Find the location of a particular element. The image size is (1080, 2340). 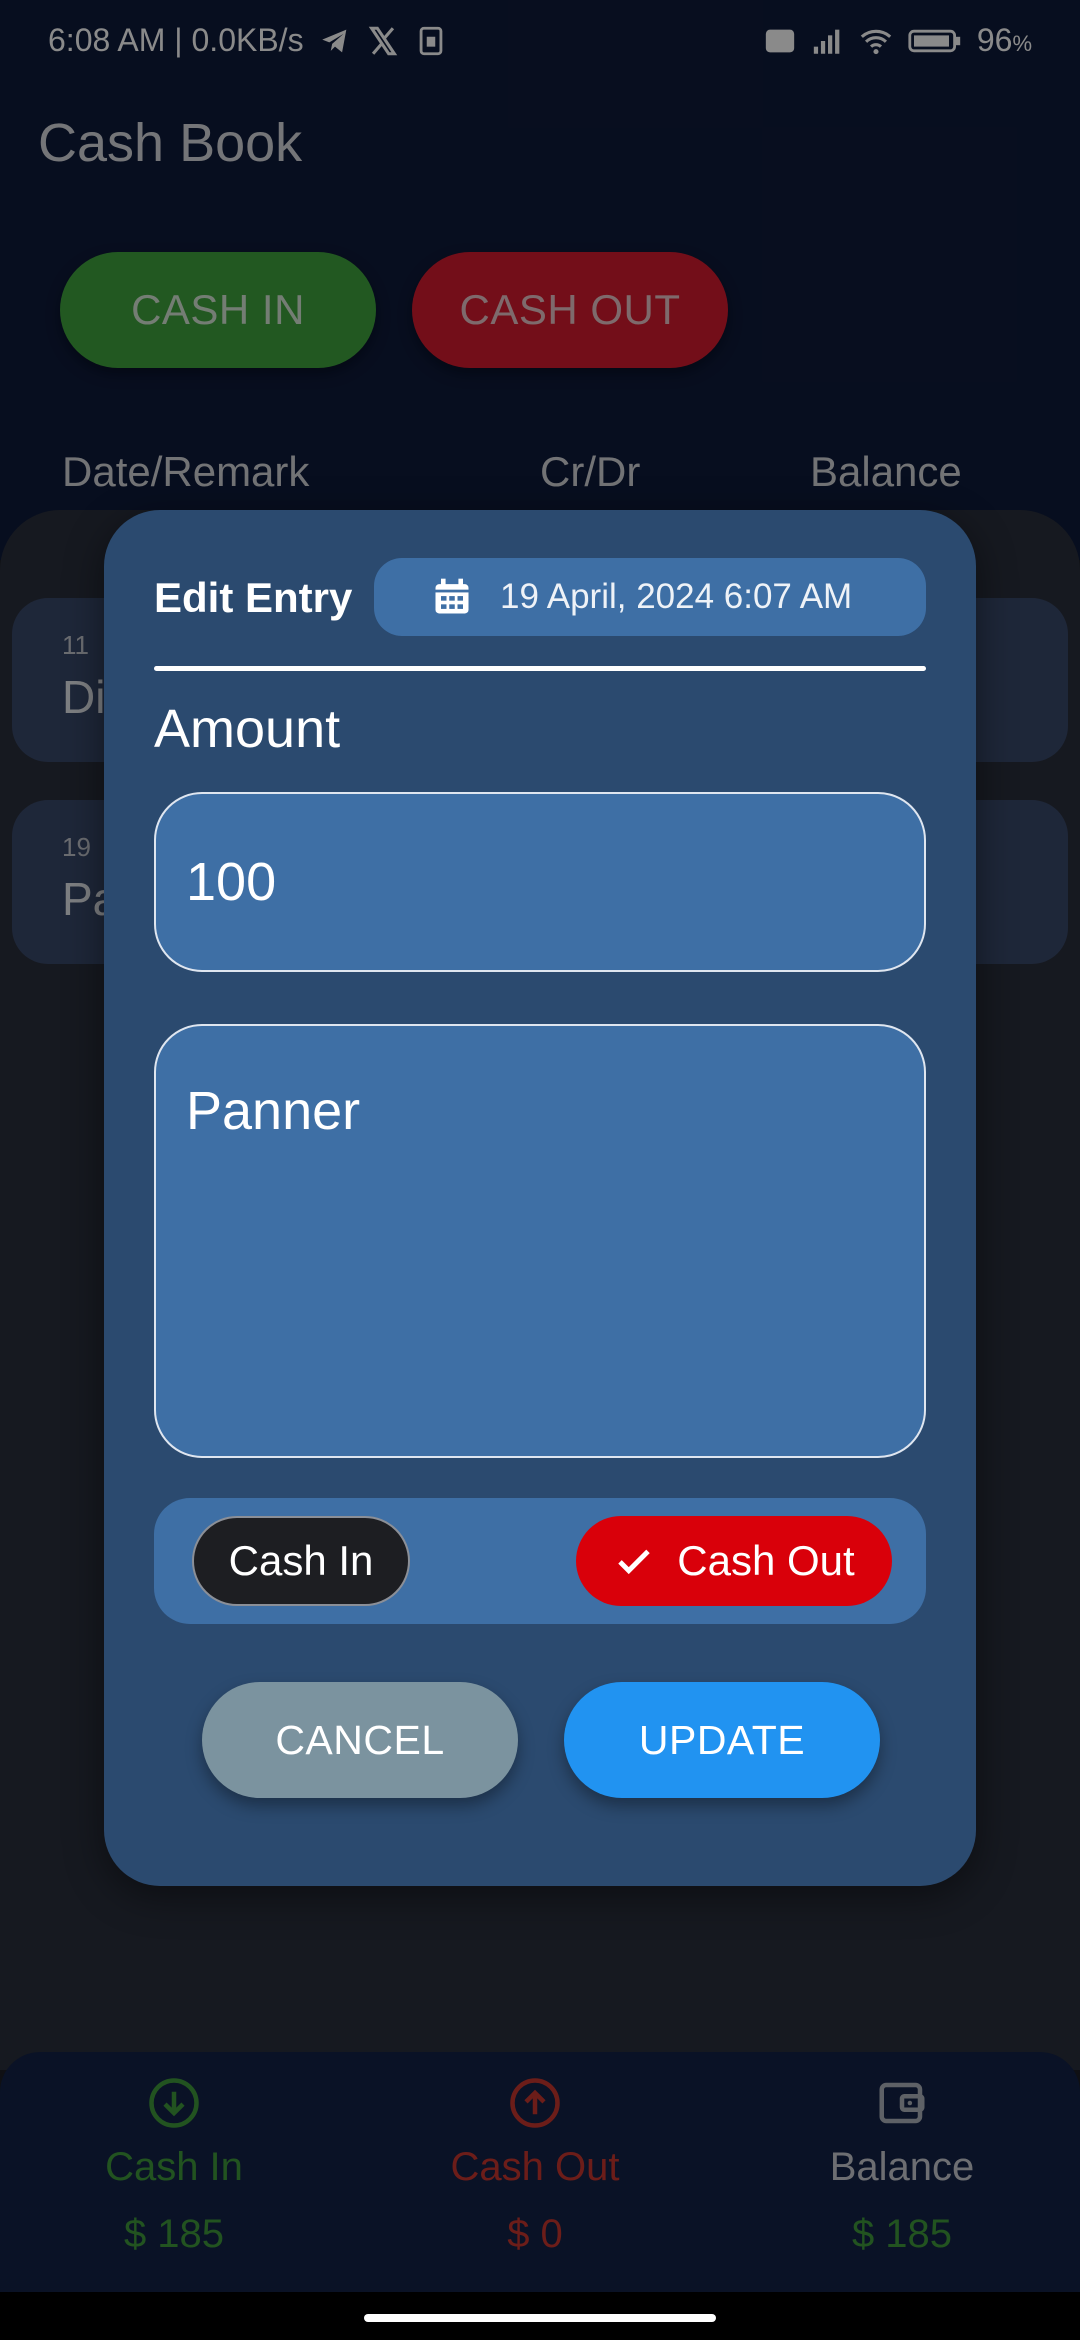

cash-in-option: Cash In is located at coordinates (301, 1561).